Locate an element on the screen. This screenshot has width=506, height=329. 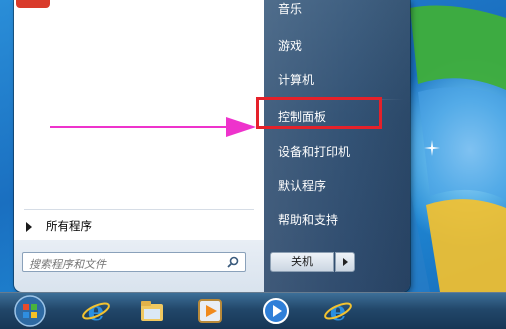
menu-item-computer: 计算机 is located at coordinates (337, 80).